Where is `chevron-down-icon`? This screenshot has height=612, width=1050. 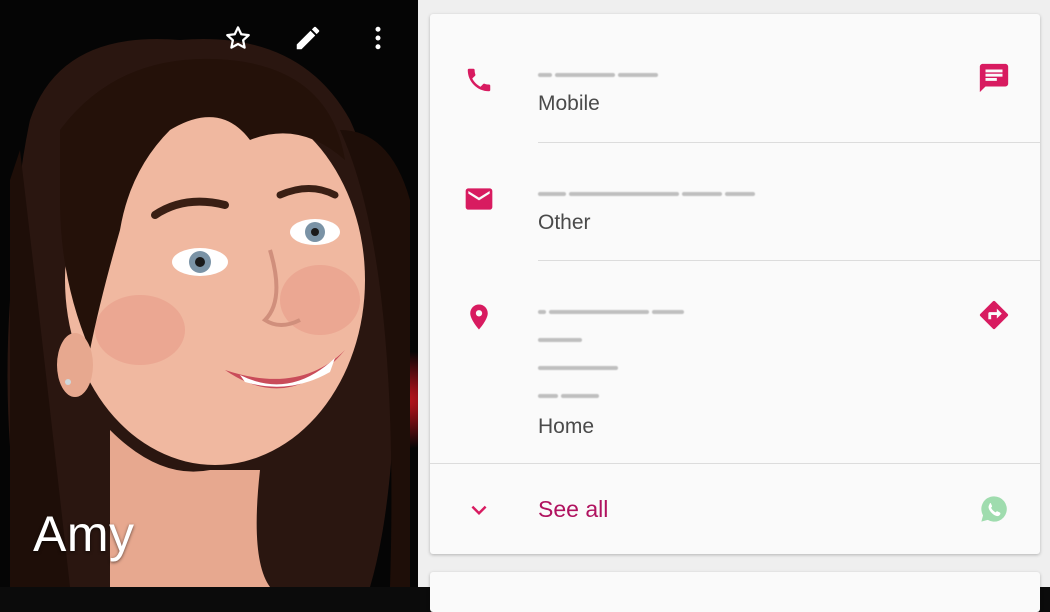 chevron-down-icon is located at coordinates (479, 510).